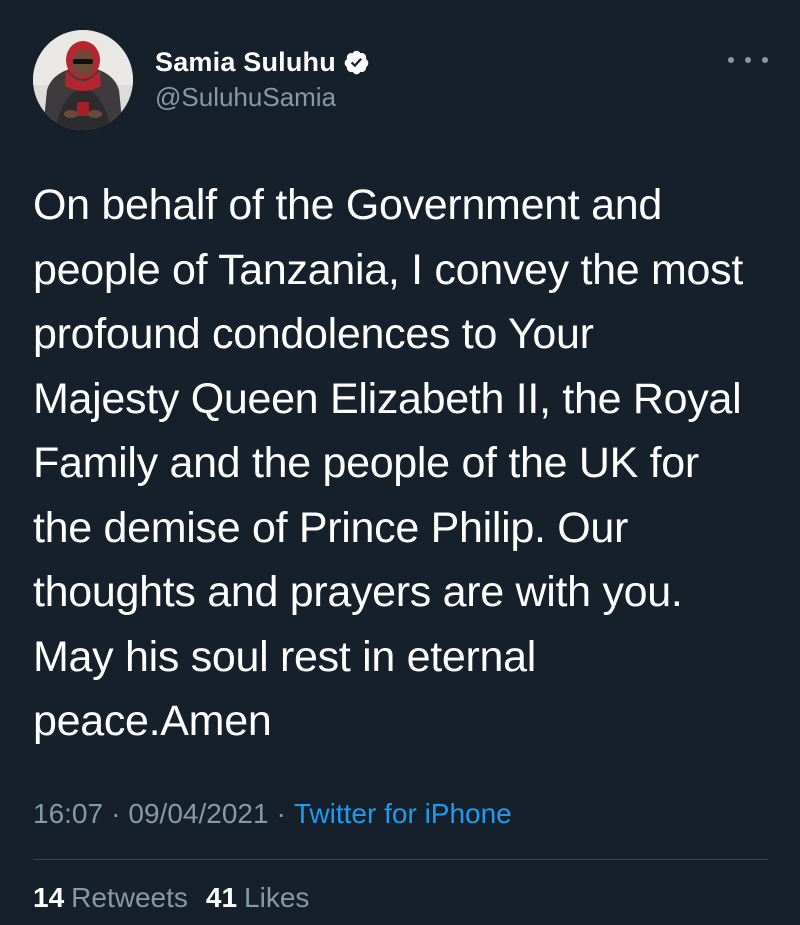 The width and height of the screenshot is (800, 925). Describe the element at coordinates (221, 897) in the screenshot. I see `likes-count: 41` at that location.